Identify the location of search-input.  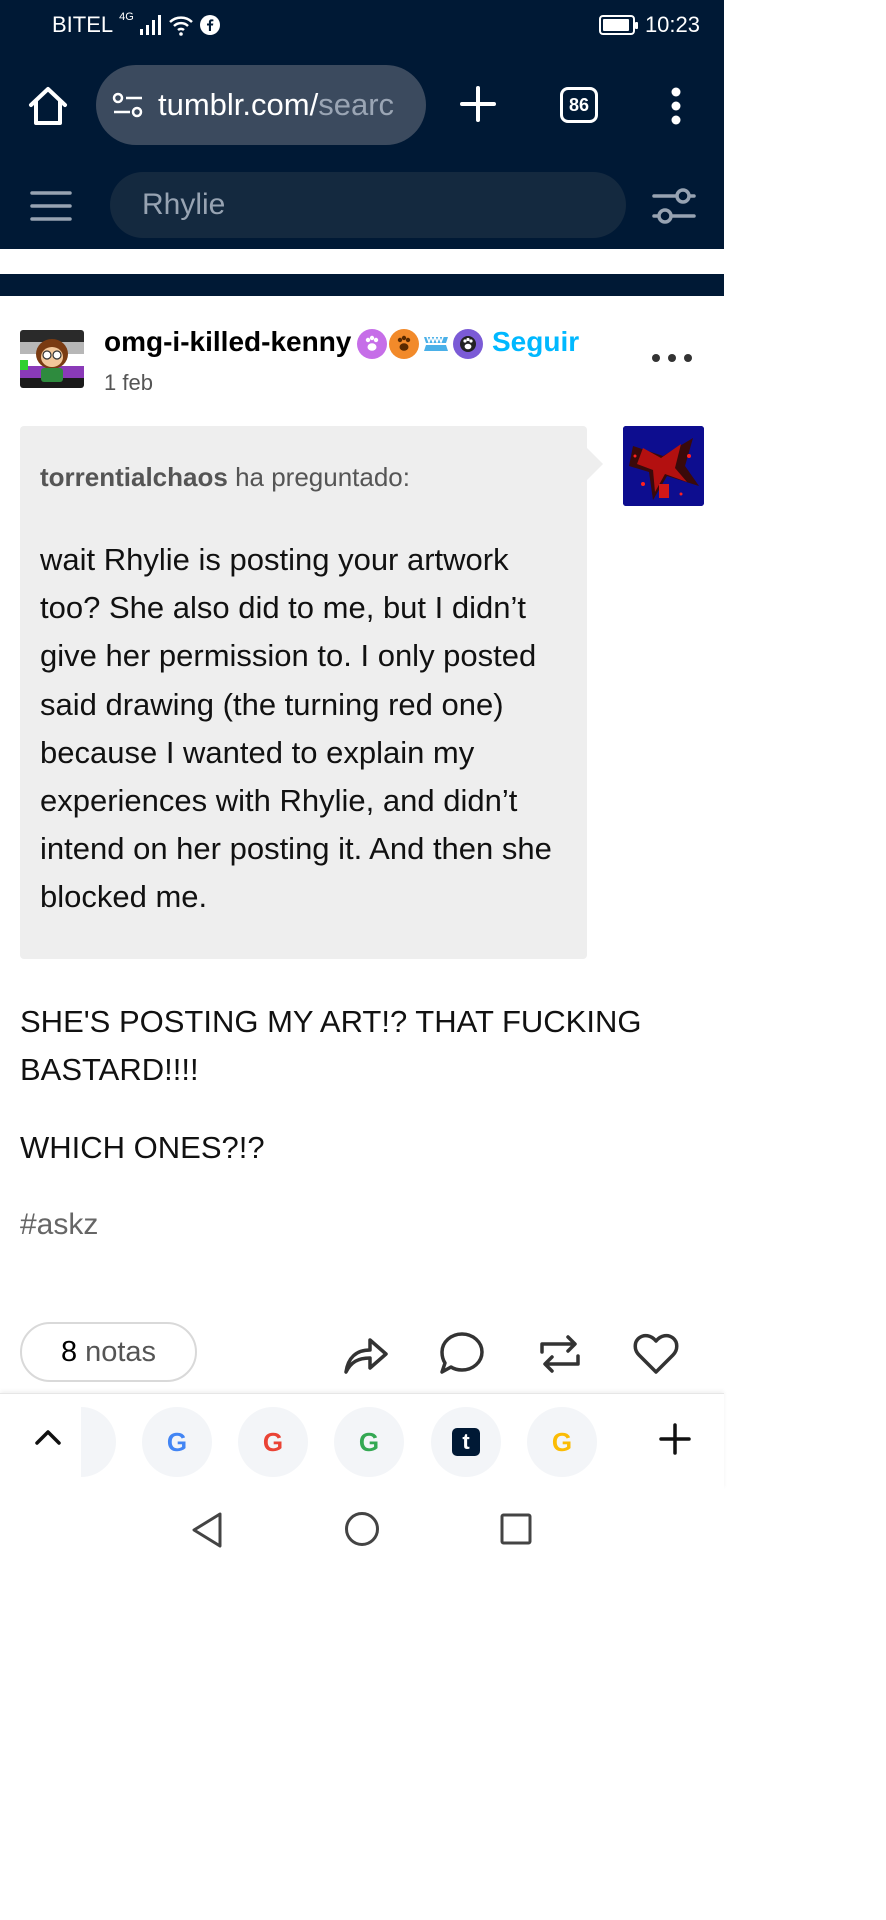
(384, 205).